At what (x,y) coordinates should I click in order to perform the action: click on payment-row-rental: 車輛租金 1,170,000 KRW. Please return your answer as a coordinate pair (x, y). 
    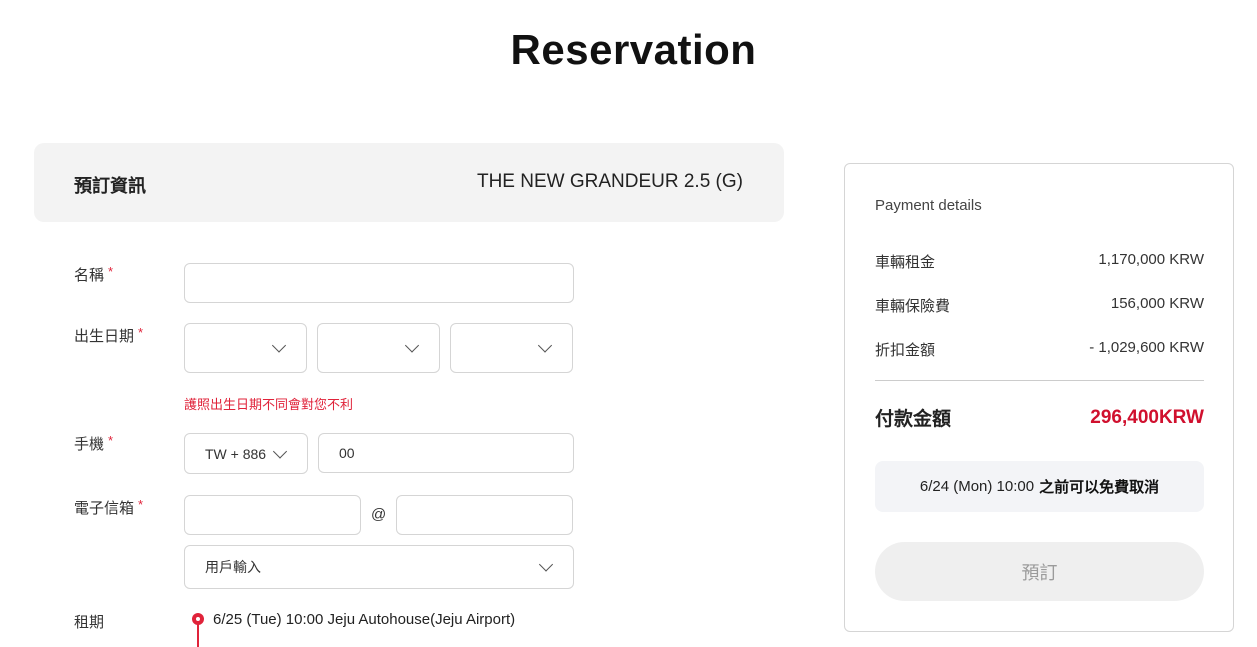
    Looking at the image, I should click on (1039, 261).